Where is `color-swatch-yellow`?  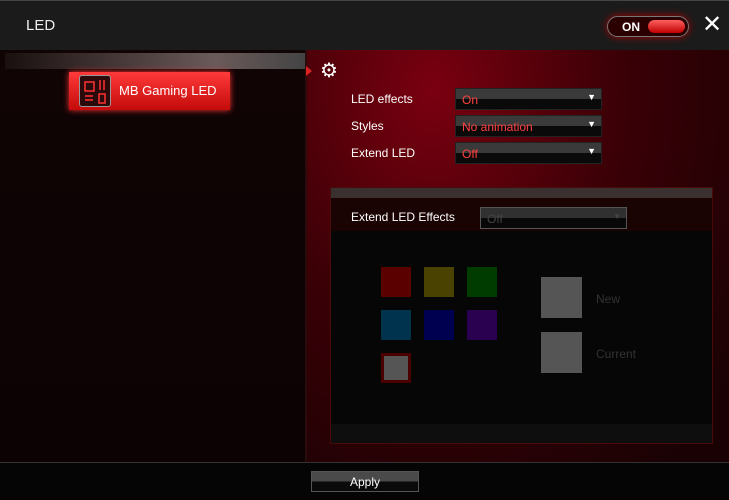 color-swatch-yellow is located at coordinates (439, 282).